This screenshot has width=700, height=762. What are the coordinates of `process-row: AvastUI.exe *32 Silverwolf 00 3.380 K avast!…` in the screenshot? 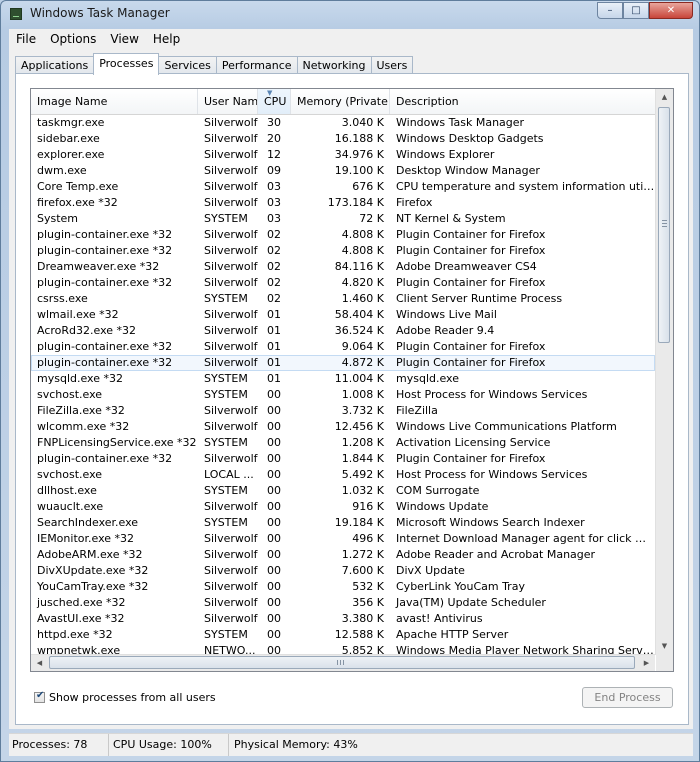 It's located at (343, 619).